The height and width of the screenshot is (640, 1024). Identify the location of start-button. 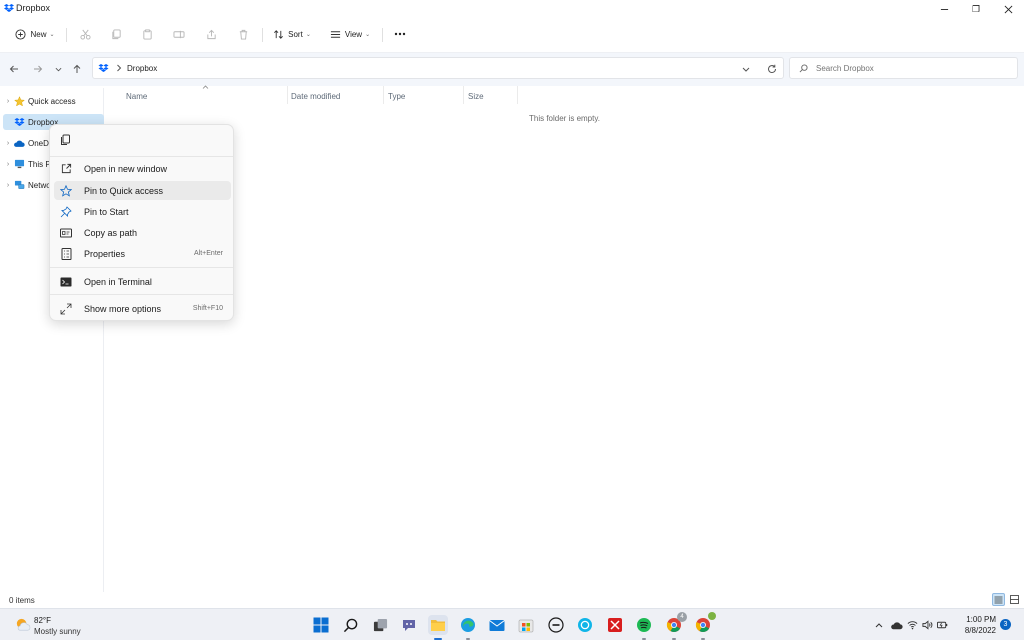
(321, 625).